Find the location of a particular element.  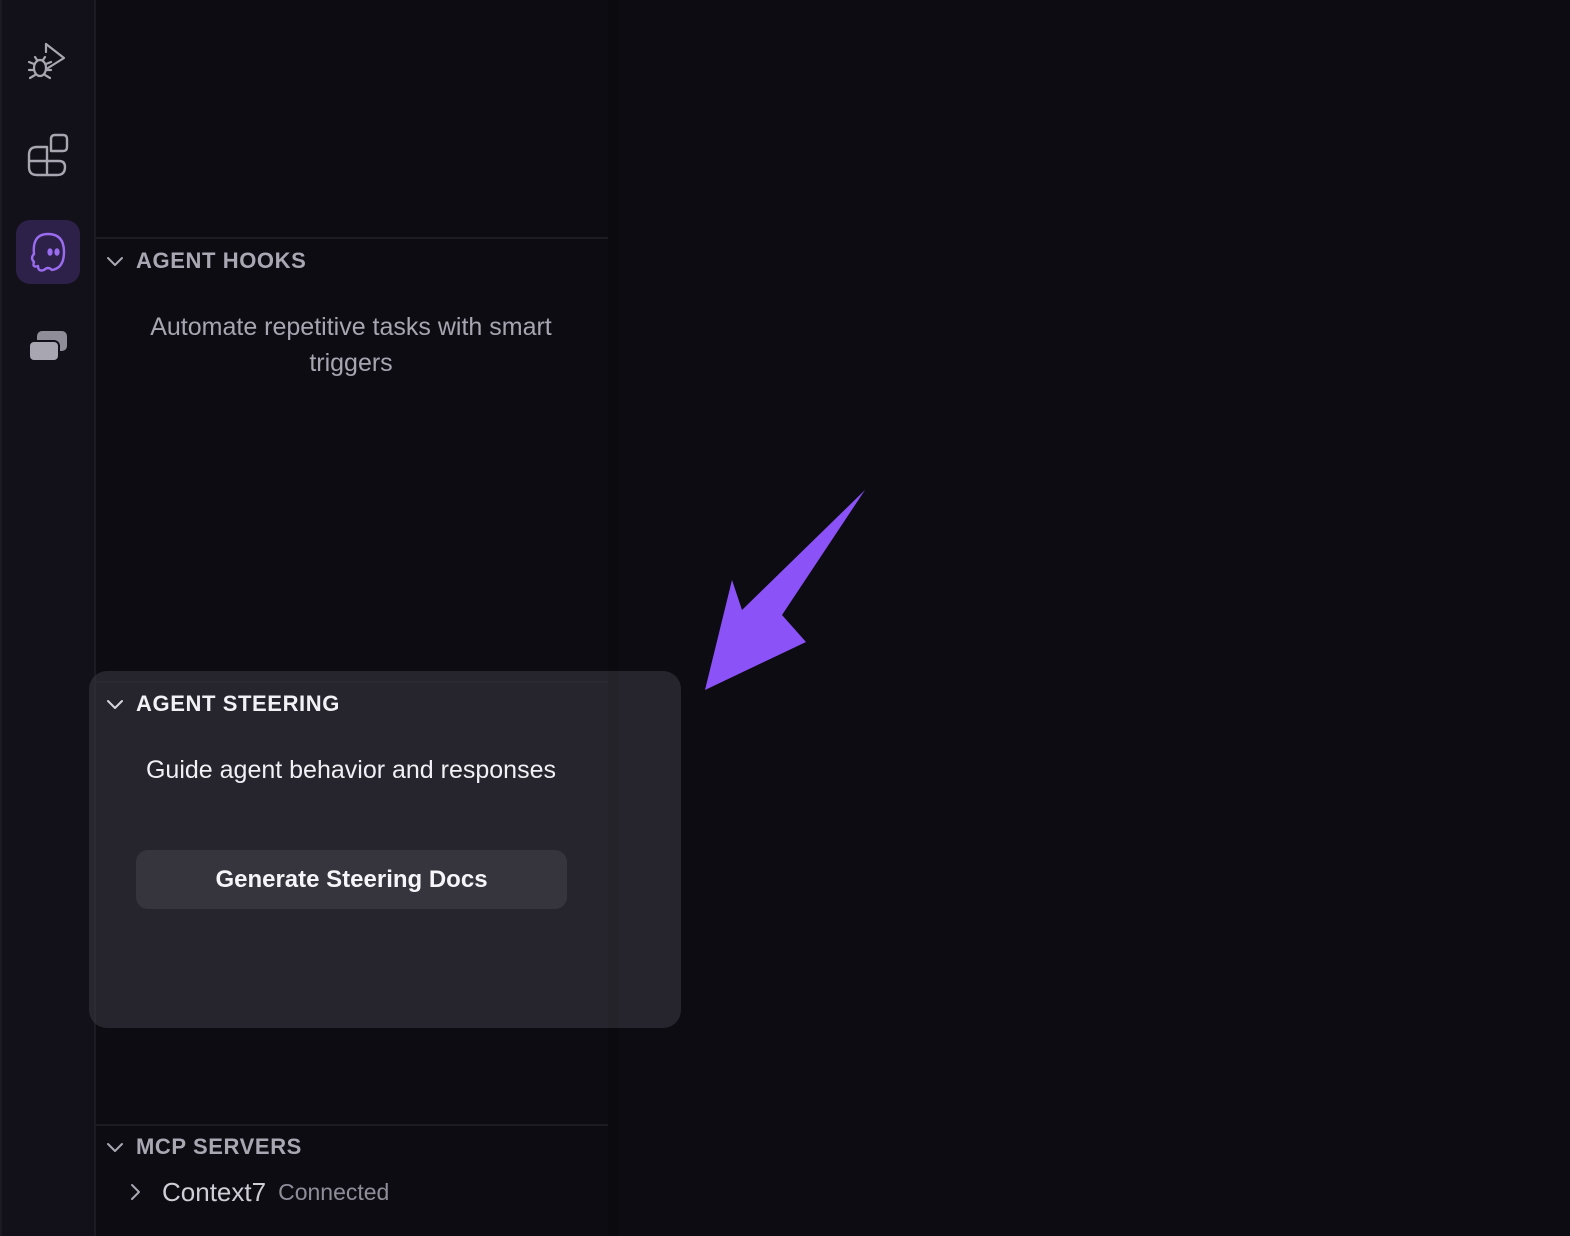

kiro-ghost-icon is located at coordinates (48, 252).